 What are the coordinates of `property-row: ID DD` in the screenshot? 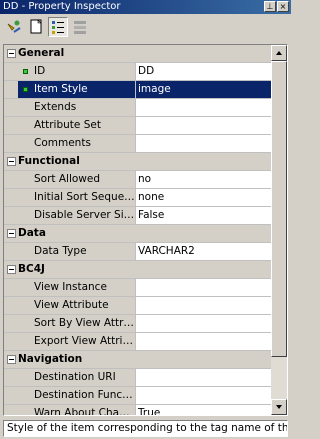 It's located at (138, 72).